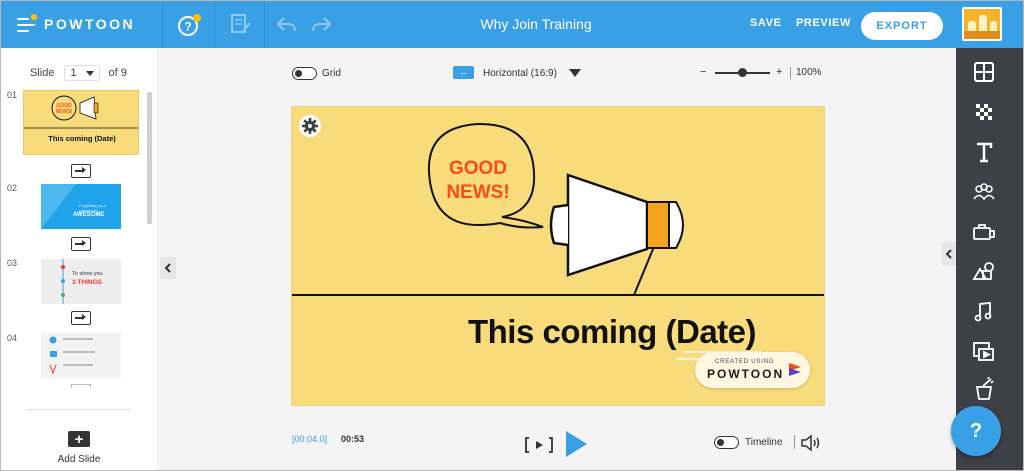 This screenshot has width=1024, height=471. Describe the element at coordinates (42, 73) in the screenshot. I see `slide-label: Slide` at that location.